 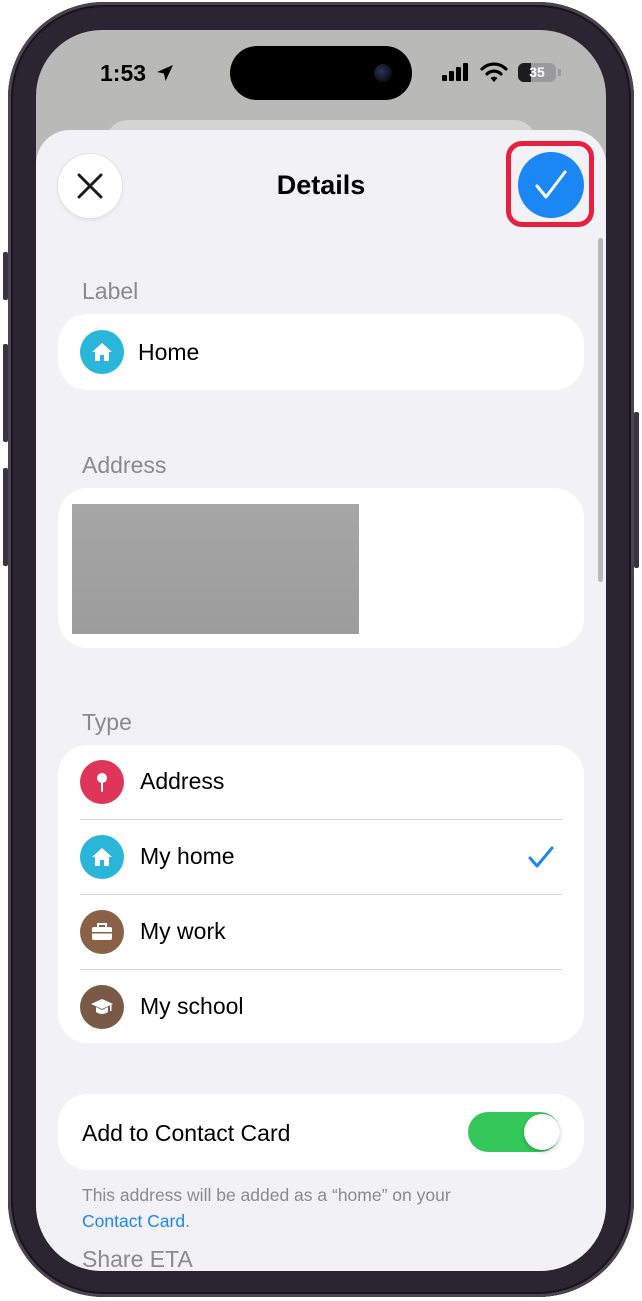 I want to click on contact-card-link: Contact Card, so click(x=133, y=1221).